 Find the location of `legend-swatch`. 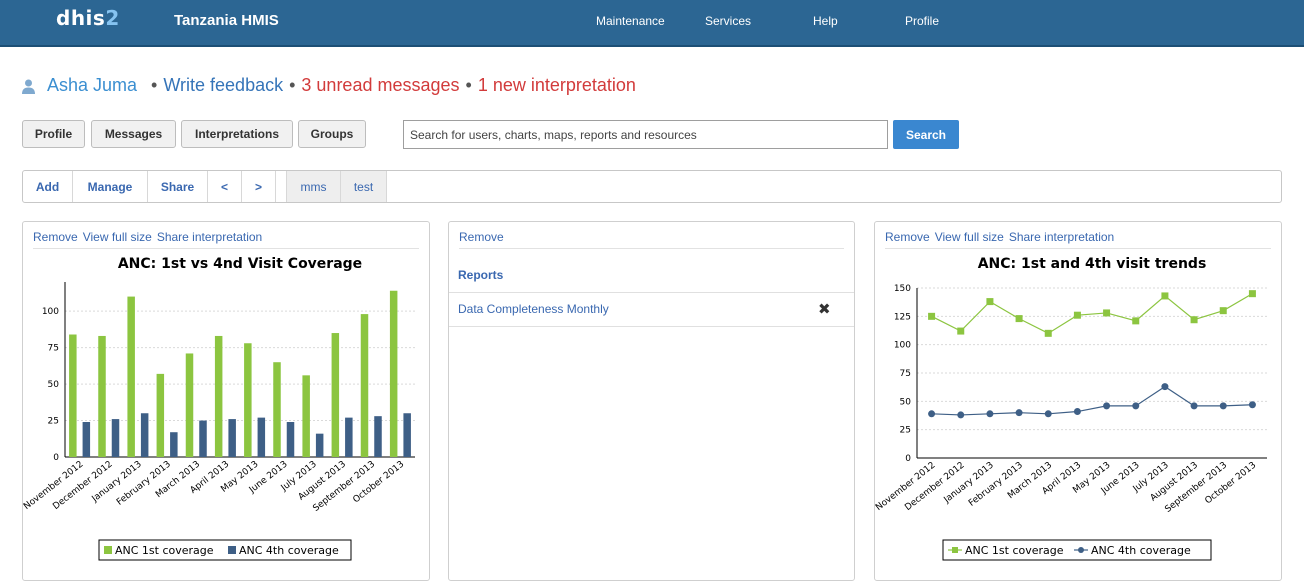

legend-swatch is located at coordinates (232, 550).